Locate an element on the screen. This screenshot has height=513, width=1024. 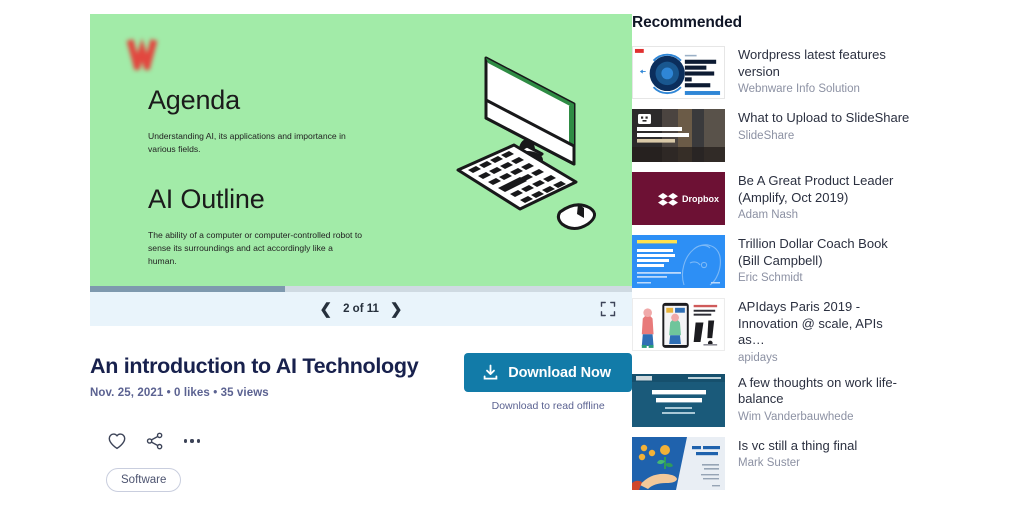
recommended-author: Wim Vanderbauwhede is located at coordinates (796, 416).